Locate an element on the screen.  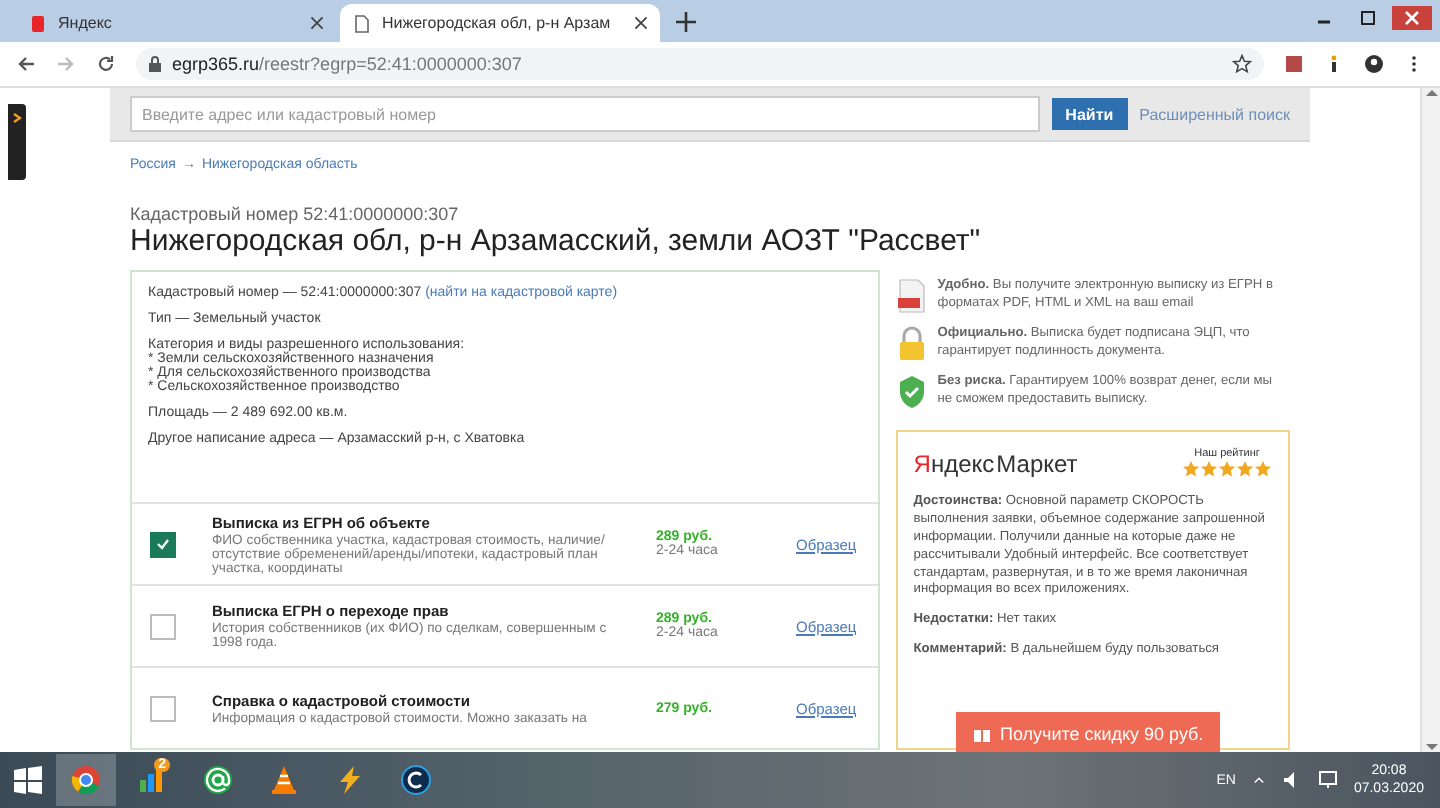
side-panel-tab is located at coordinates (17, 142).